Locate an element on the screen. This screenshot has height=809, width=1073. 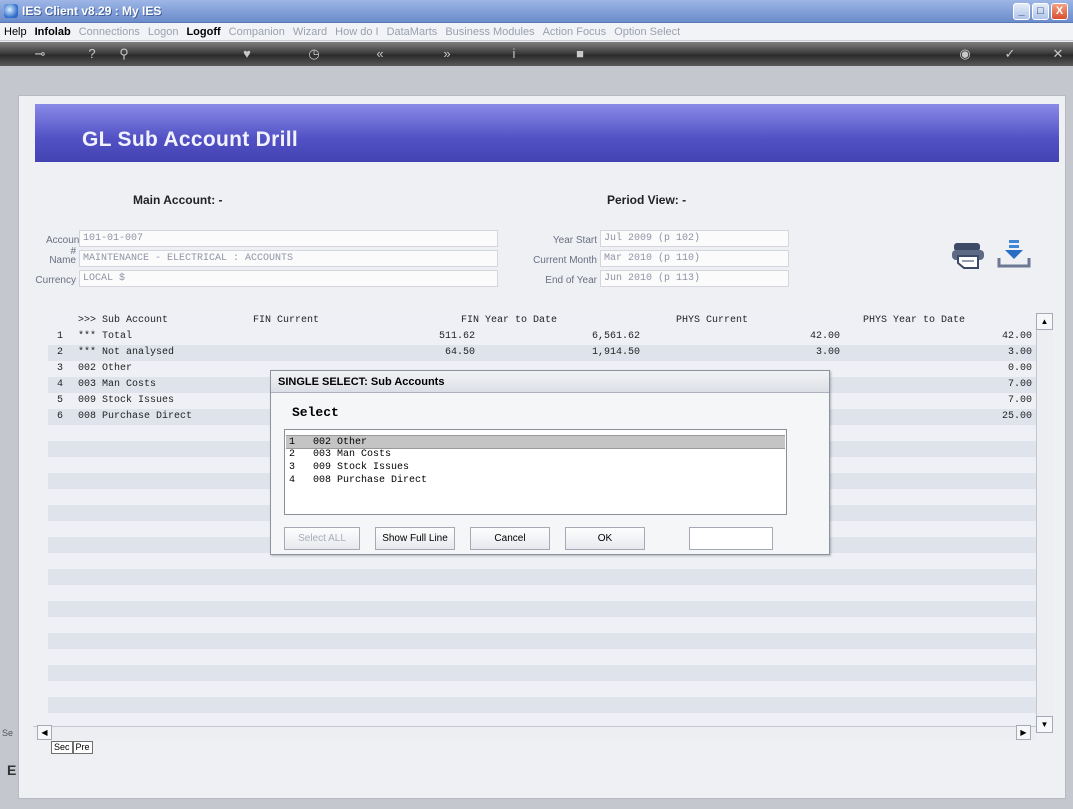
cell-sub-account: 003 Man Costs is located at coordinates (117, 384).